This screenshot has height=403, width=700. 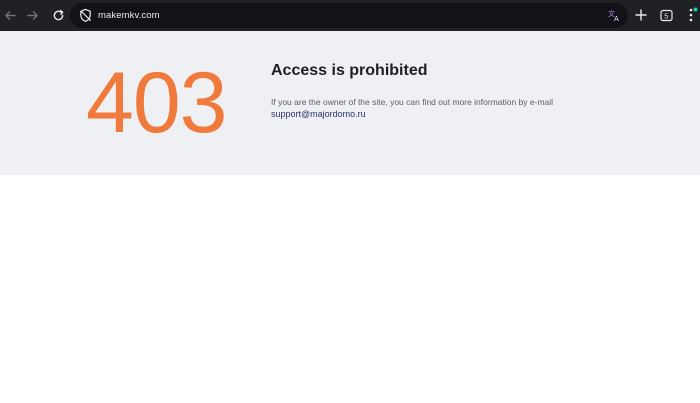 I want to click on tab-count-icon: 5, so click(x=666, y=15).